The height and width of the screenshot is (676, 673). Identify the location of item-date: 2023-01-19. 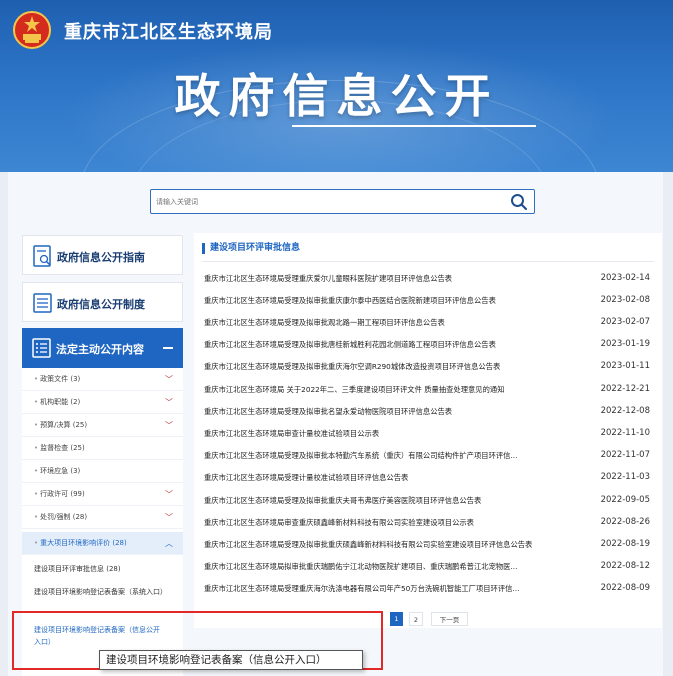
(625, 344).